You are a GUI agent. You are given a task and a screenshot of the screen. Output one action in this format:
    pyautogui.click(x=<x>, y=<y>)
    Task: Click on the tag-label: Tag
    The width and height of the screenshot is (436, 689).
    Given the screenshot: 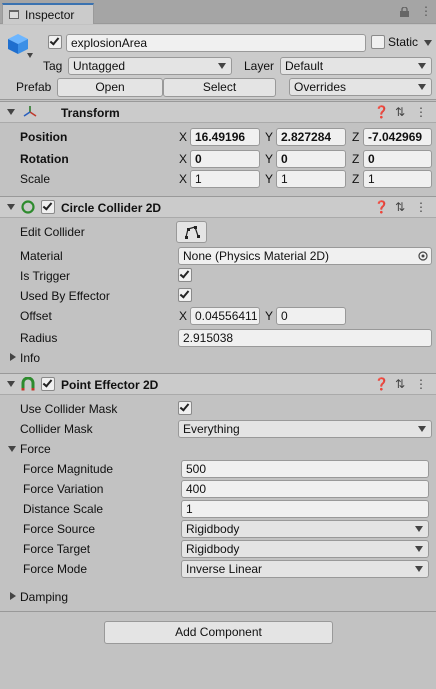 What is the action you would take?
    pyautogui.click(x=53, y=66)
    